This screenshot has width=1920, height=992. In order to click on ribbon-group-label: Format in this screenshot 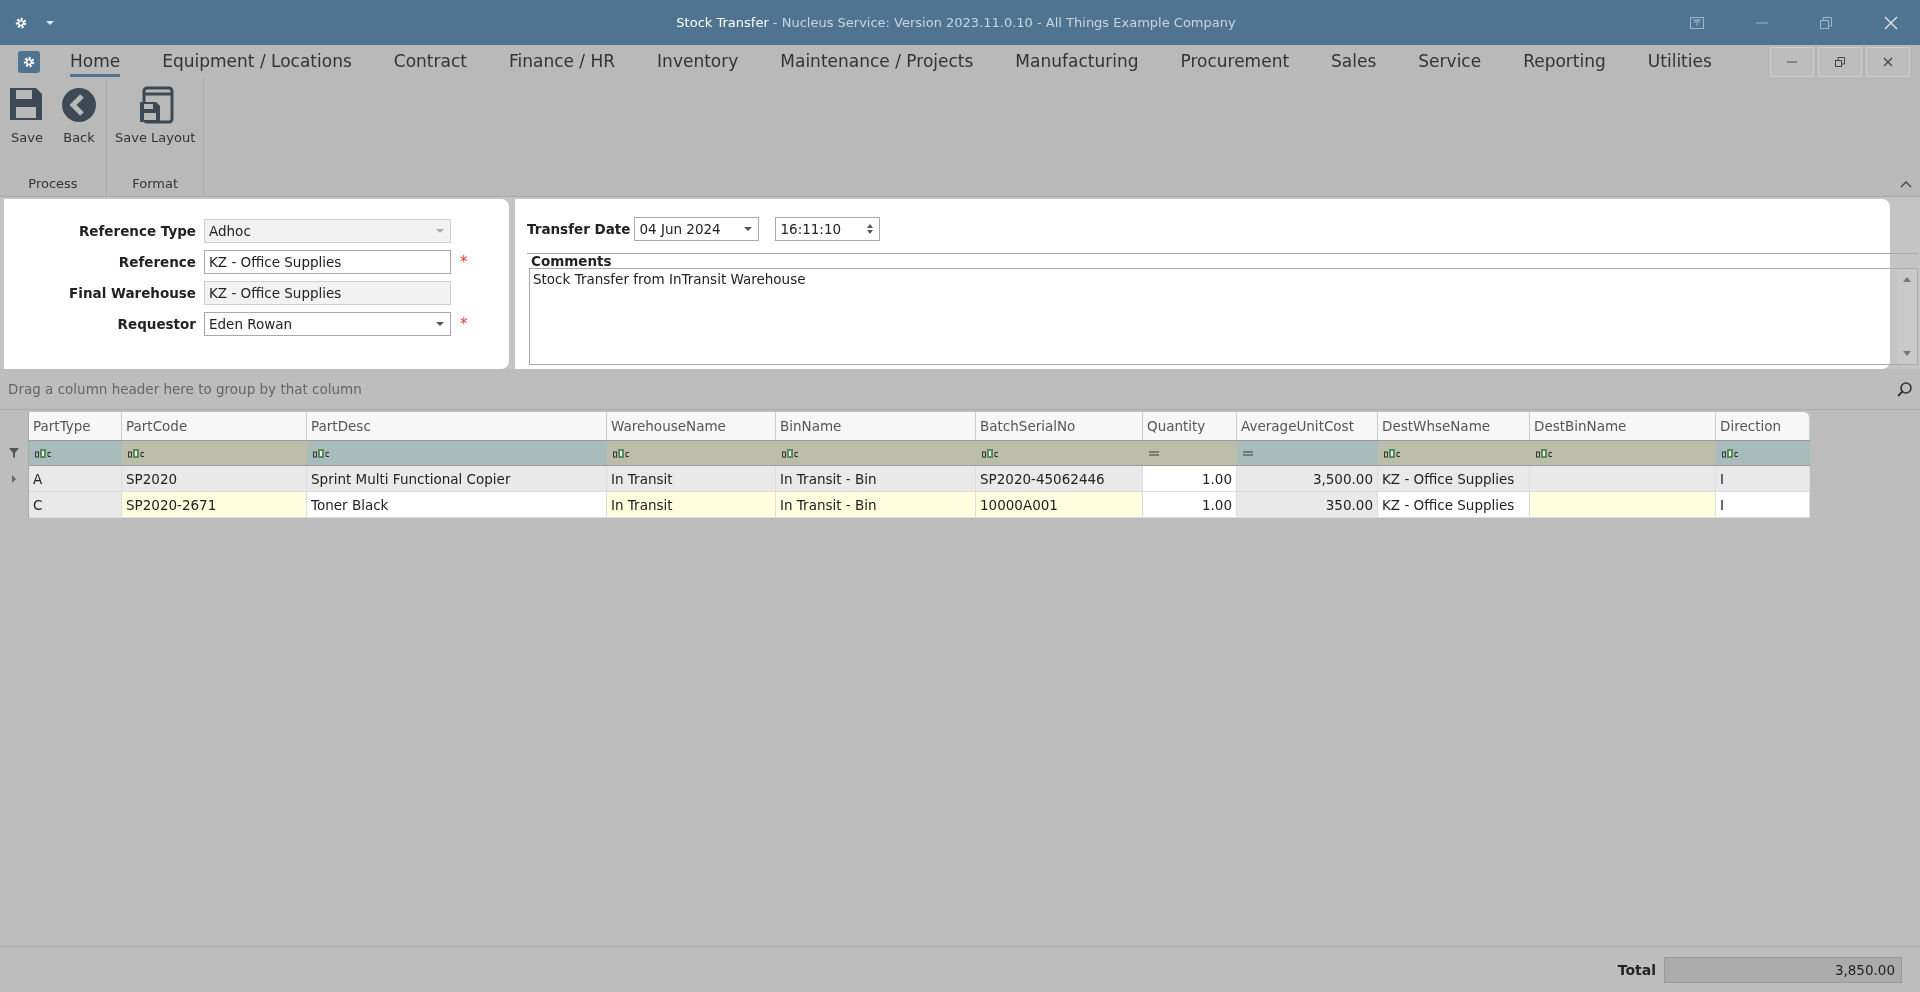, I will do `click(155, 184)`.